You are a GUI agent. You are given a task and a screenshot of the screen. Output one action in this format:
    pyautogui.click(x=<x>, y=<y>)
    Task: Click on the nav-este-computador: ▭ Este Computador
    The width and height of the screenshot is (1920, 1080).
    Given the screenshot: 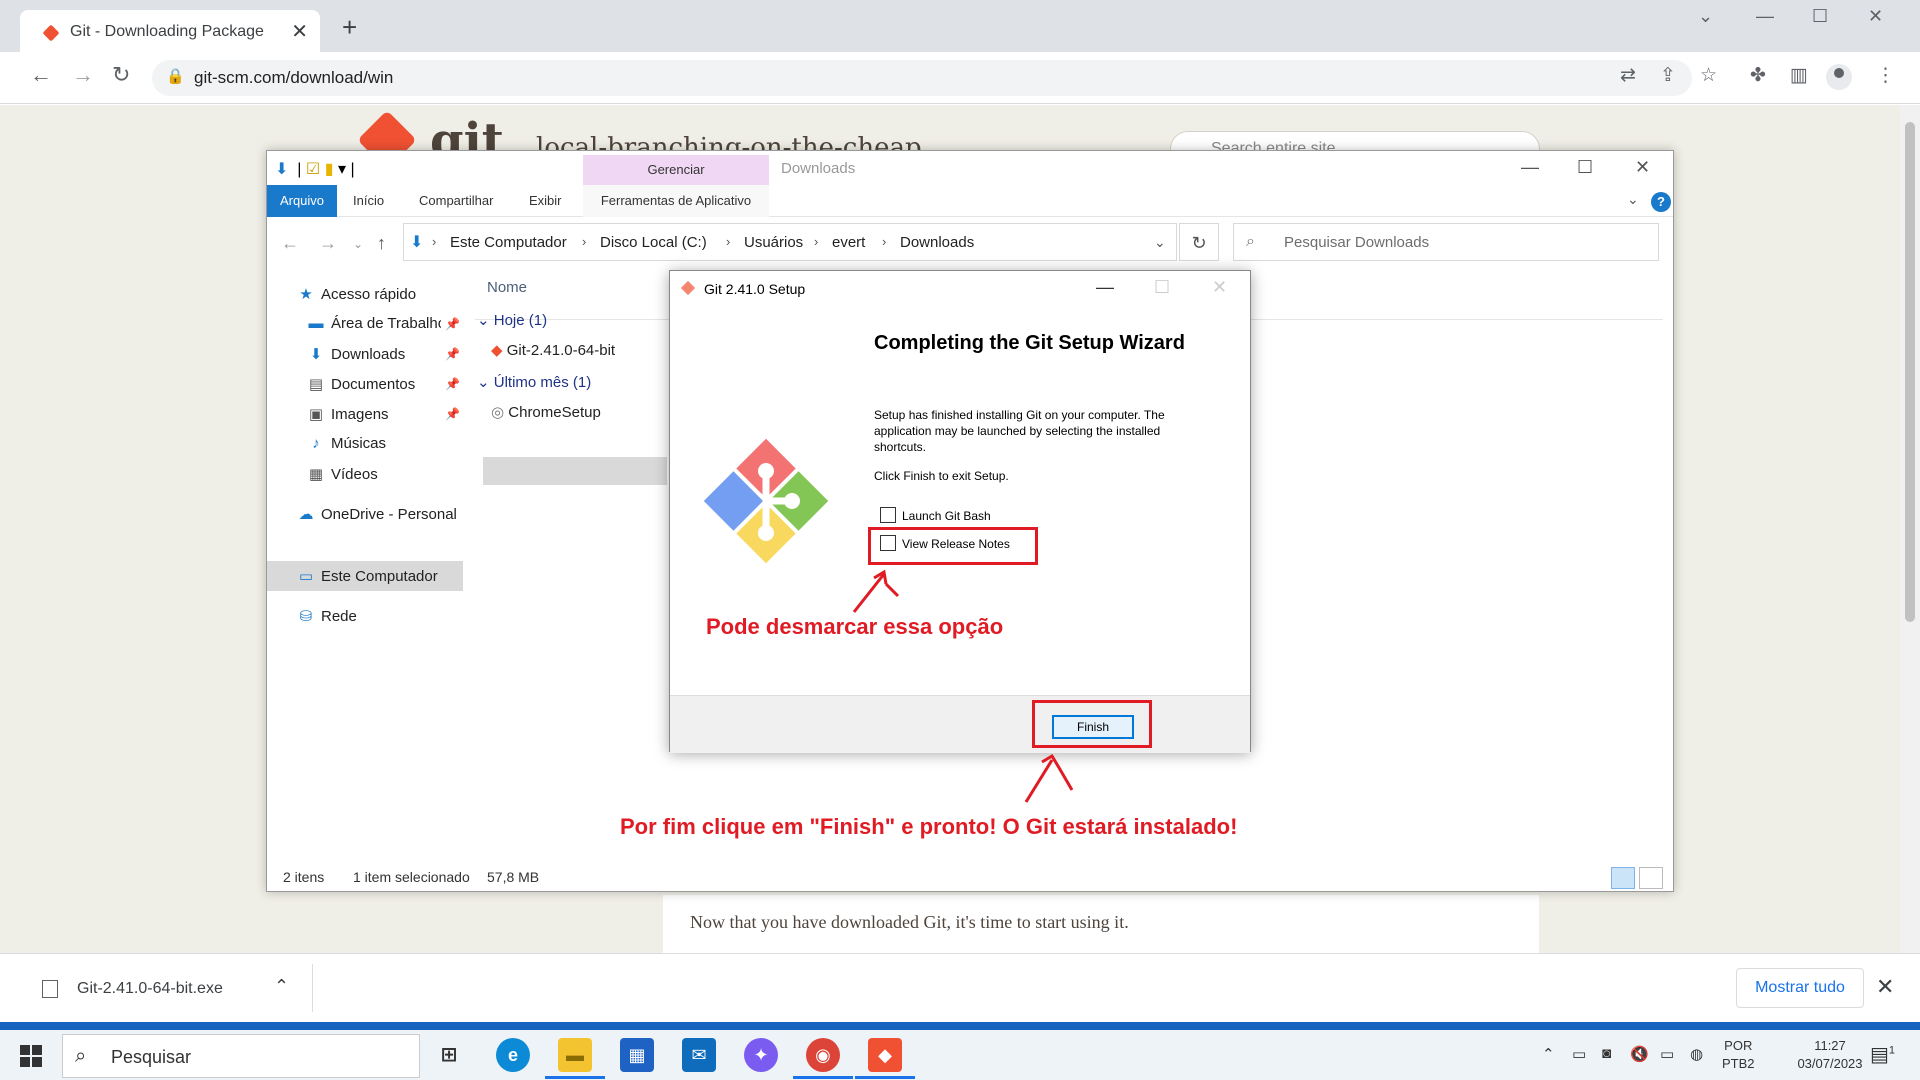 What is the action you would take?
    pyautogui.click(x=367, y=576)
    